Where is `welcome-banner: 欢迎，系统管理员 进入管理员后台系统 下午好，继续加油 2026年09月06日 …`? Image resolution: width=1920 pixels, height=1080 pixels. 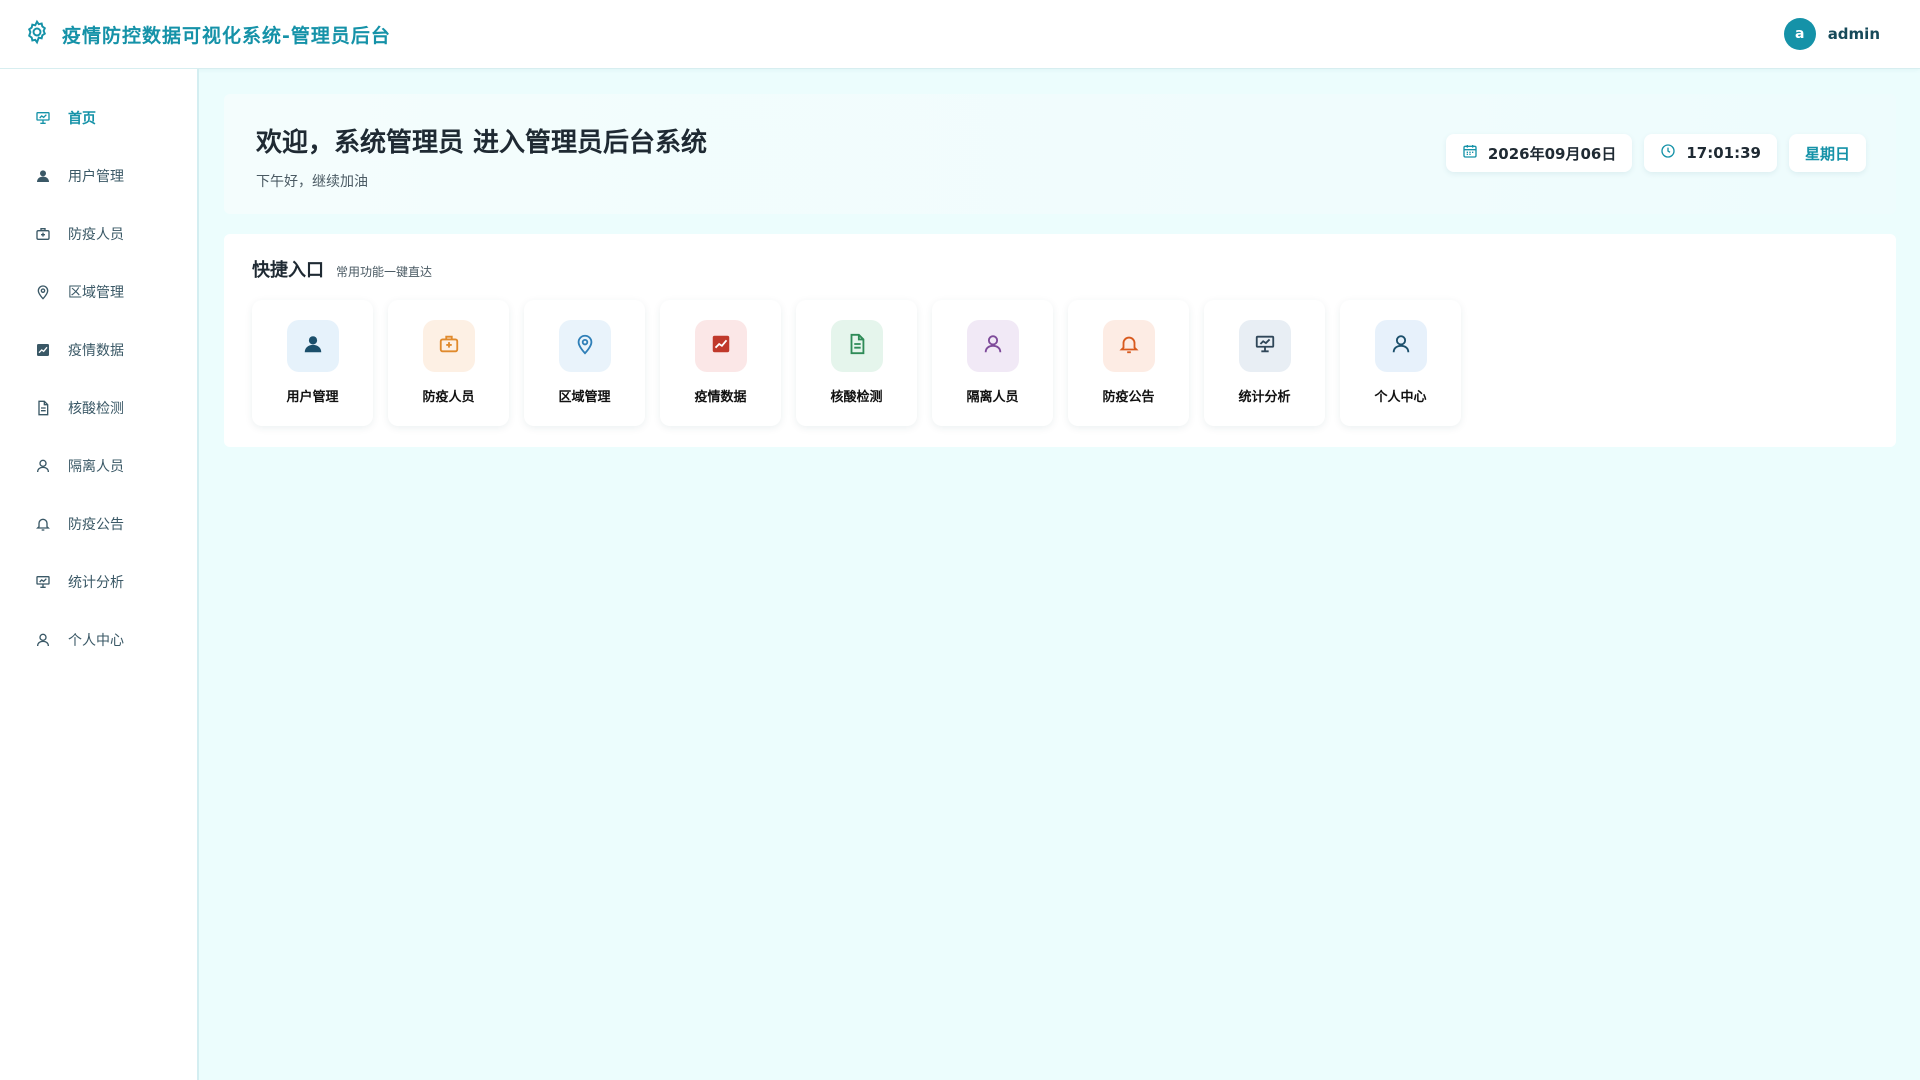 welcome-banner: 欢迎，系统管理员 进入管理员后台系统 下午好，继续加油 2026年09月06日 … is located at coordinates (1060, 154).